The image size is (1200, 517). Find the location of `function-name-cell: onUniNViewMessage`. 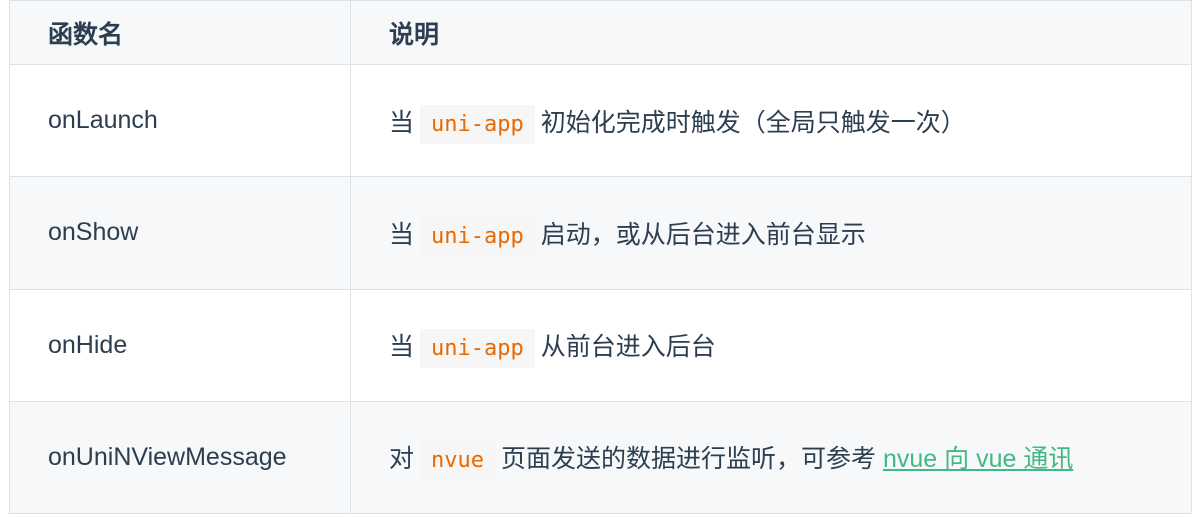

function-name-cell: onUniNViewMessage is located at coordinates (180, 457).